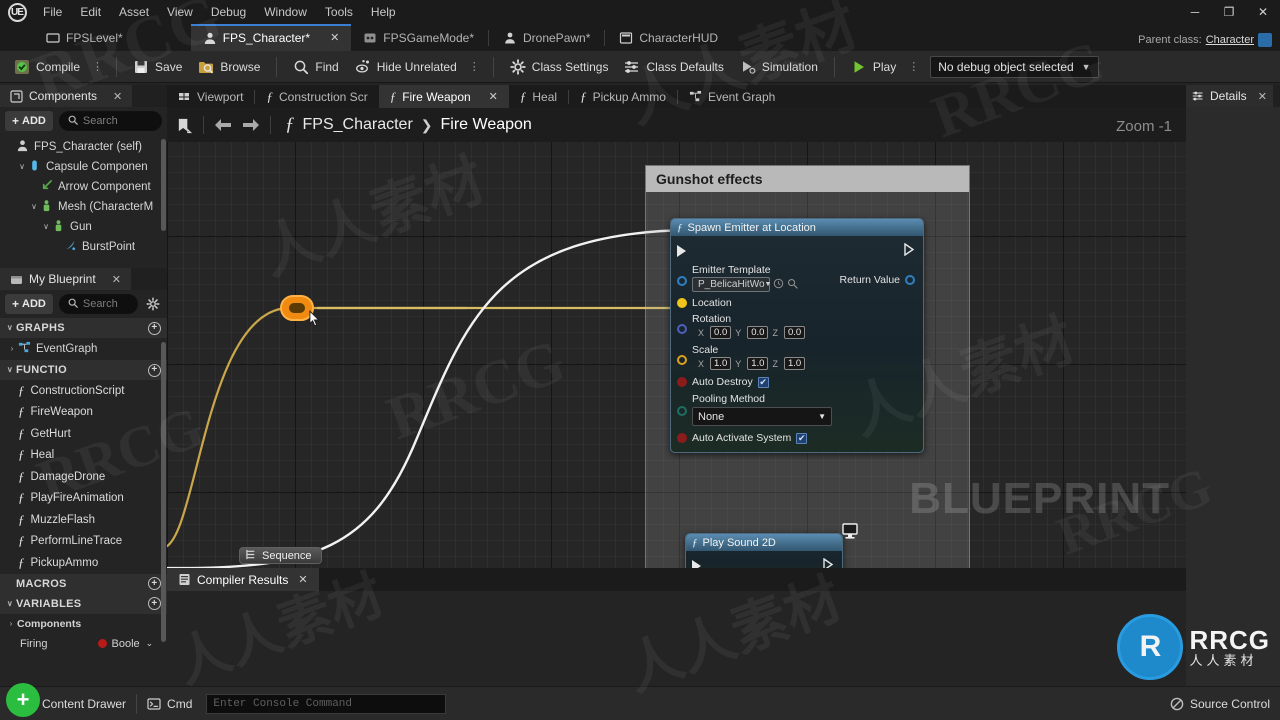 This screenshot has width=1280, height=720. What do you see at coordinates (83, 456) in the screenshot?
I see `function-item-heal: ƒ Heal` at bounding box center [83, 456].